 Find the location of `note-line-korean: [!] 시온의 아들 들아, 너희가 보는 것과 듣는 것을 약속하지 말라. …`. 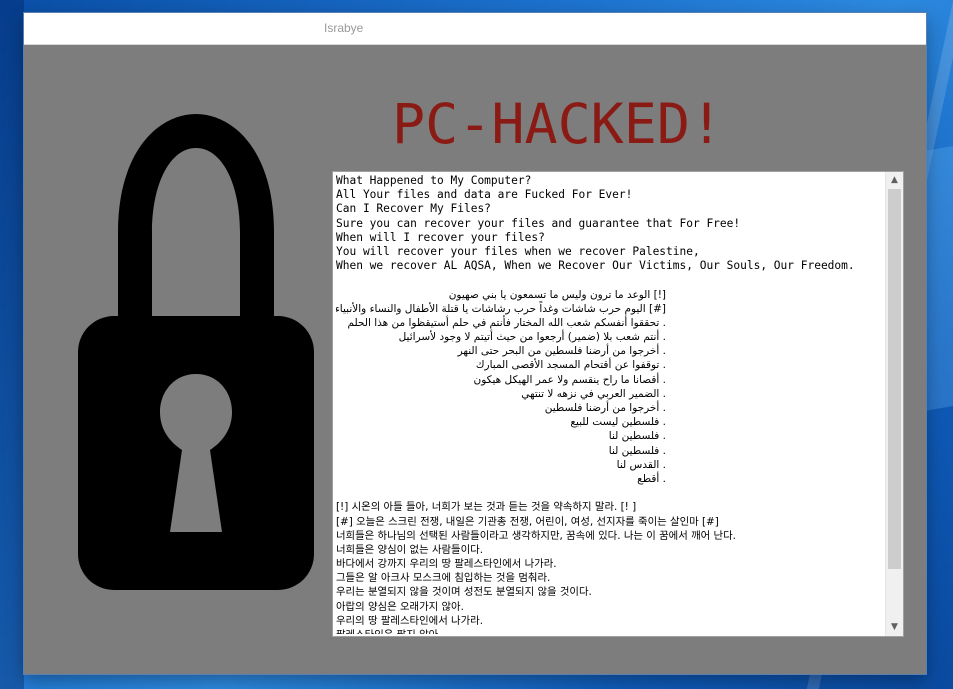

note-line-korean: [!] 시온의 아들 들아, 너희가 보는 것과 듣는 것을 약속하지 말라. … is located at coordinates (486, 507).